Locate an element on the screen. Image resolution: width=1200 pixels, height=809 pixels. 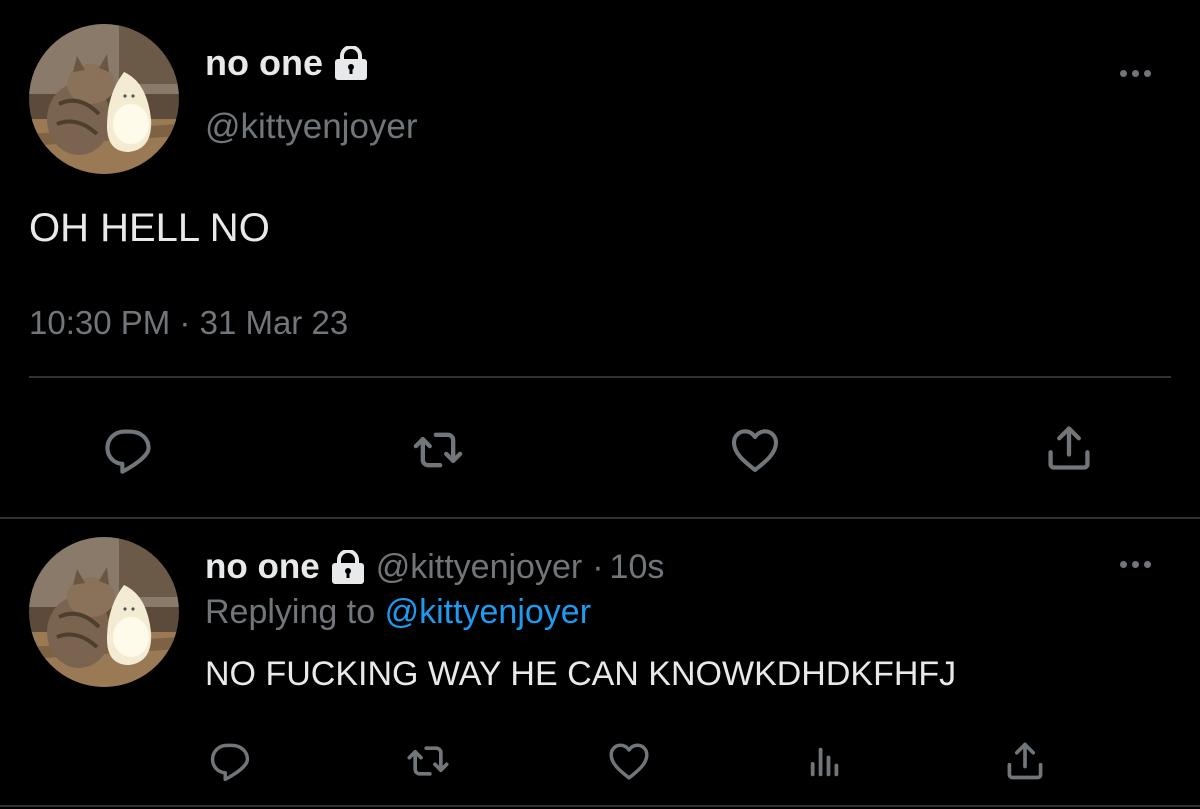
reply-tweet-avatar is located at coordinates (104, 612).